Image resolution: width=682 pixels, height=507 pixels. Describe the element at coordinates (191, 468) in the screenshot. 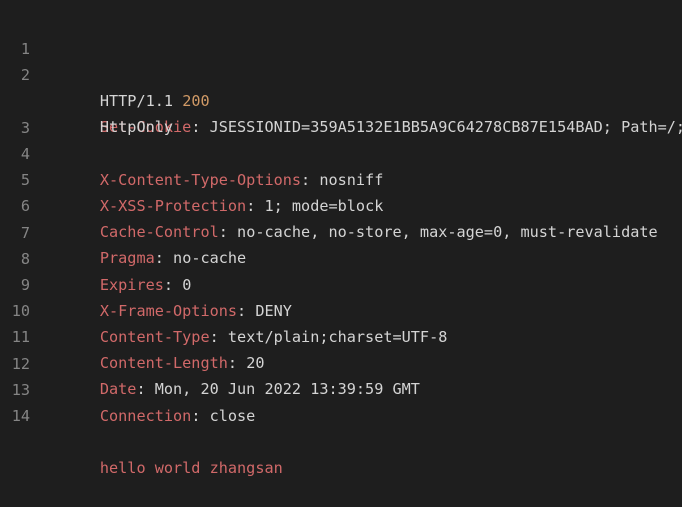

I see `response-body: hello world zhangsan` at that location.